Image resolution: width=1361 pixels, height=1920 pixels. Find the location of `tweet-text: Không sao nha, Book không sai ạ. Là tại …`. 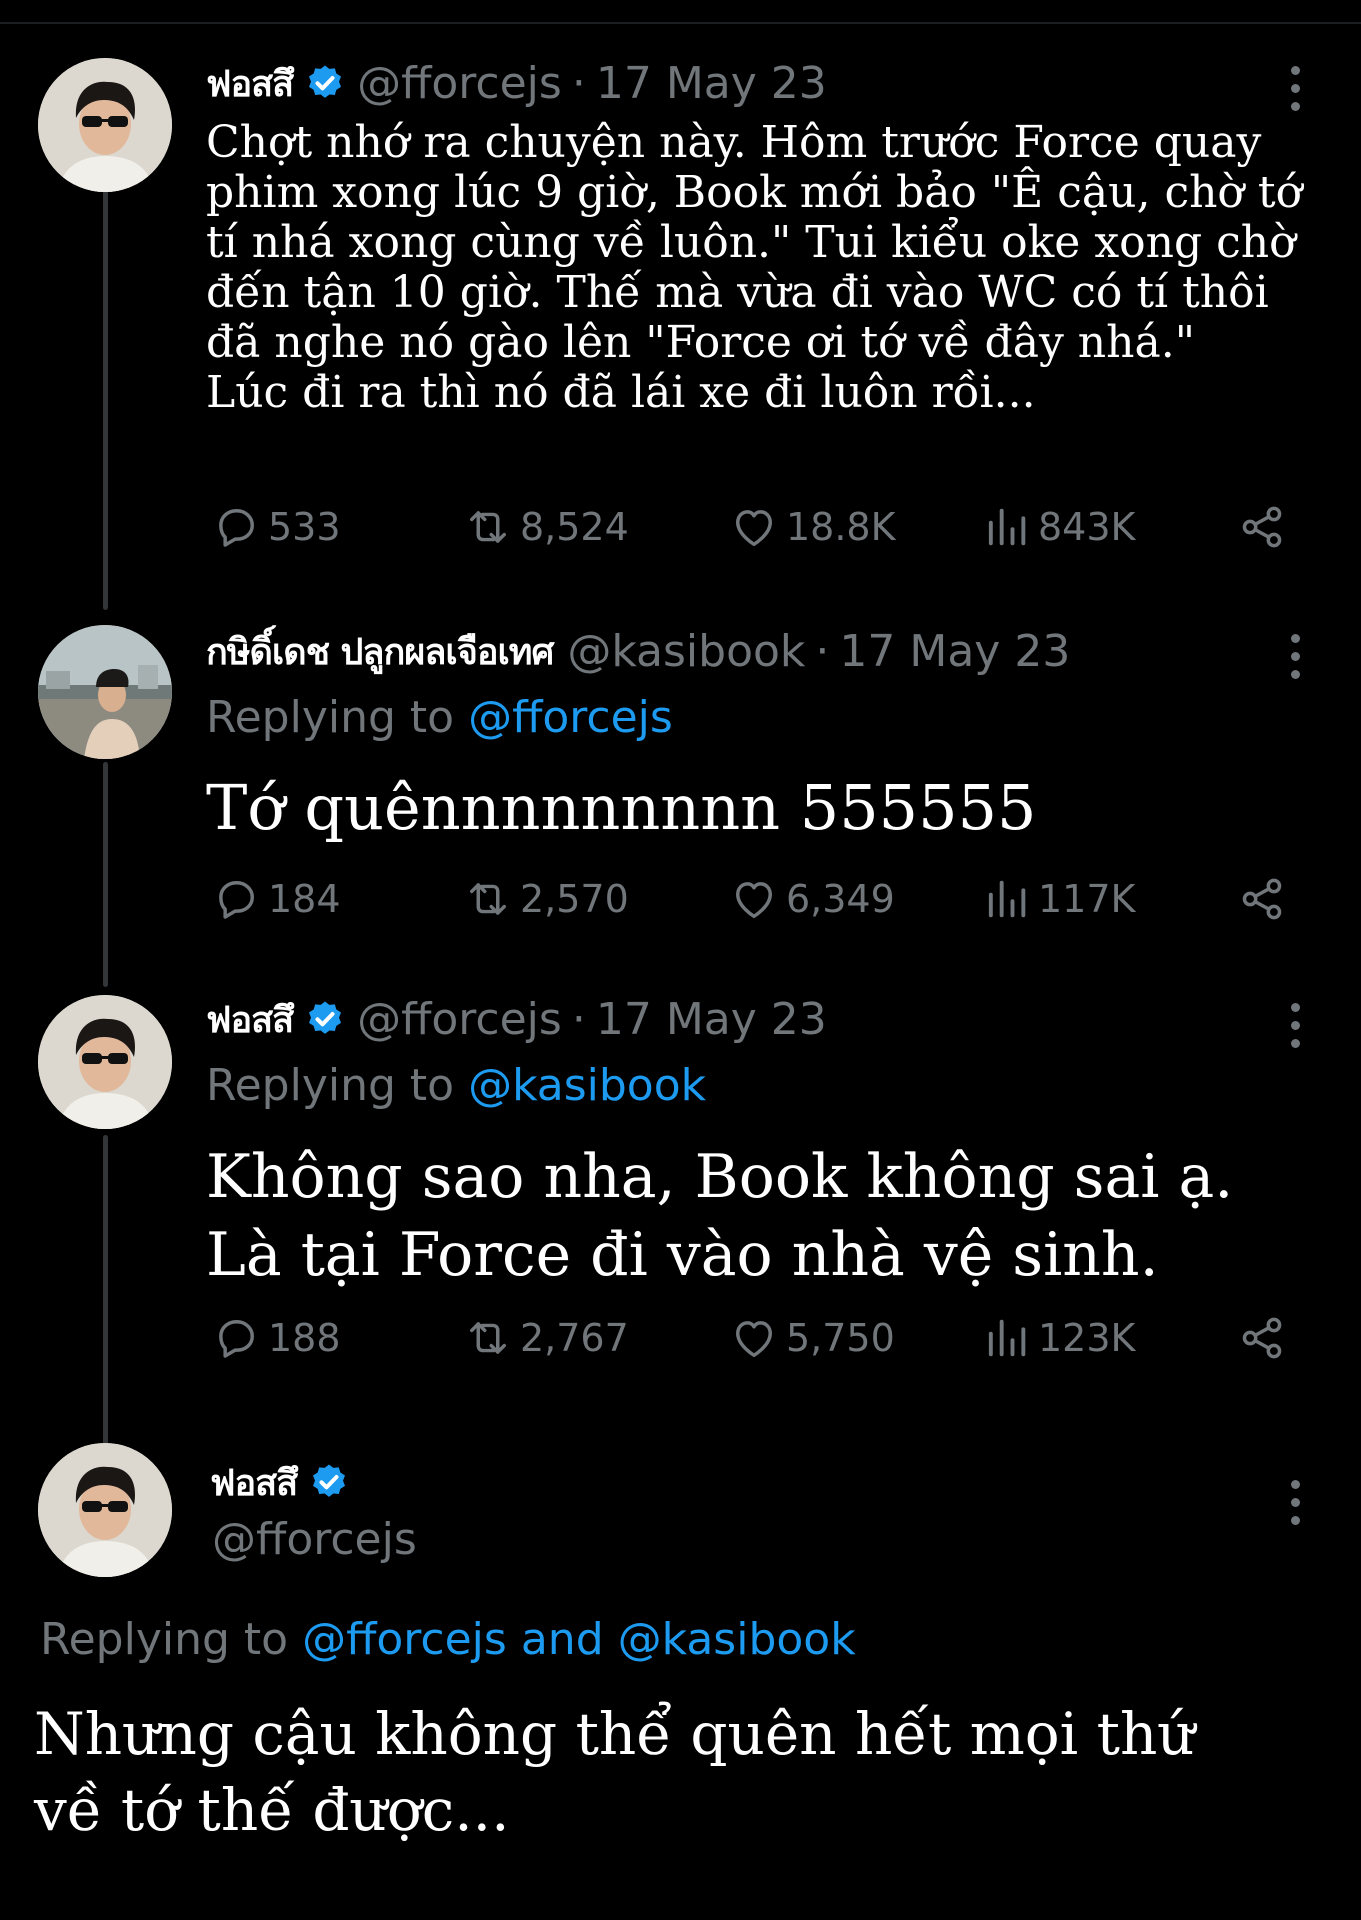

tweet-text: Không sao nha, Book không sai ạ. Là tại … is located at coordinates (720, 1216).